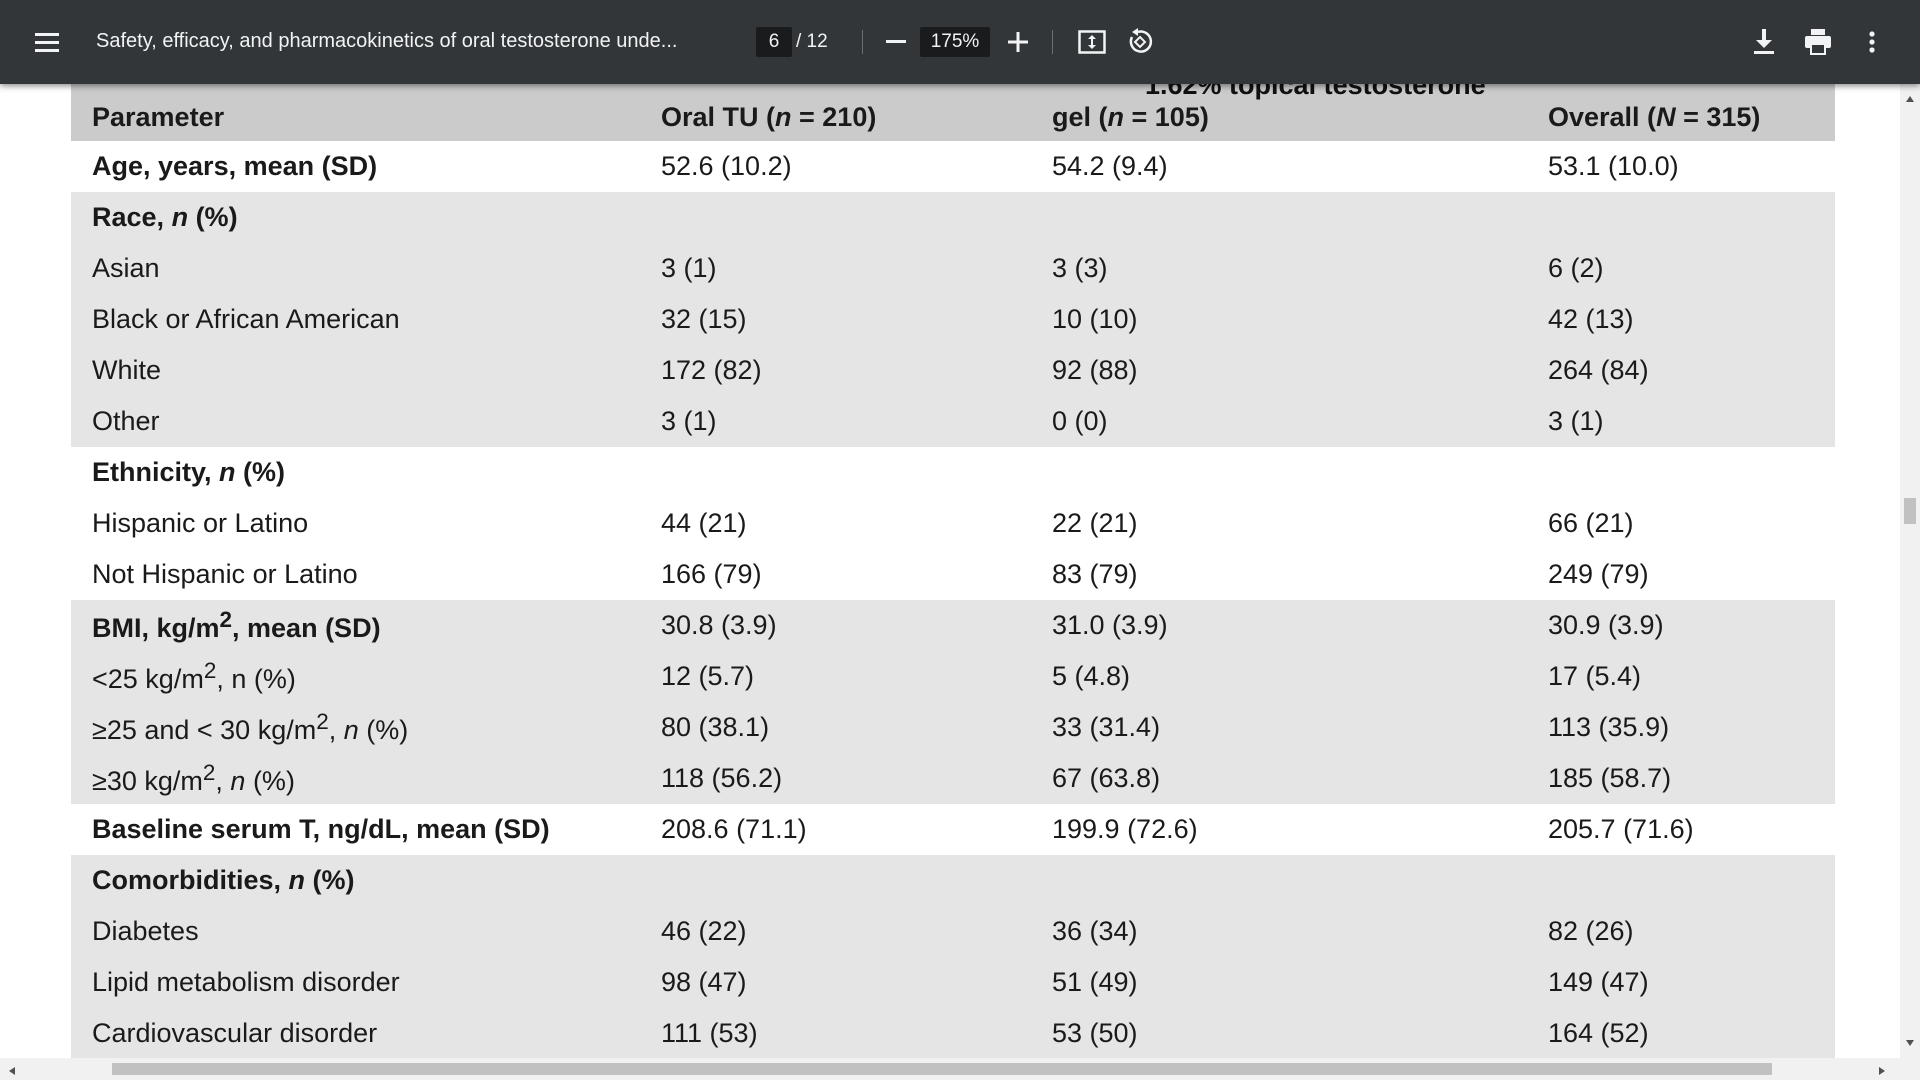 This screenshot has width=1920, height=1081. I want to click on cell-gel: 5 (4.8), so click(1091, 676).